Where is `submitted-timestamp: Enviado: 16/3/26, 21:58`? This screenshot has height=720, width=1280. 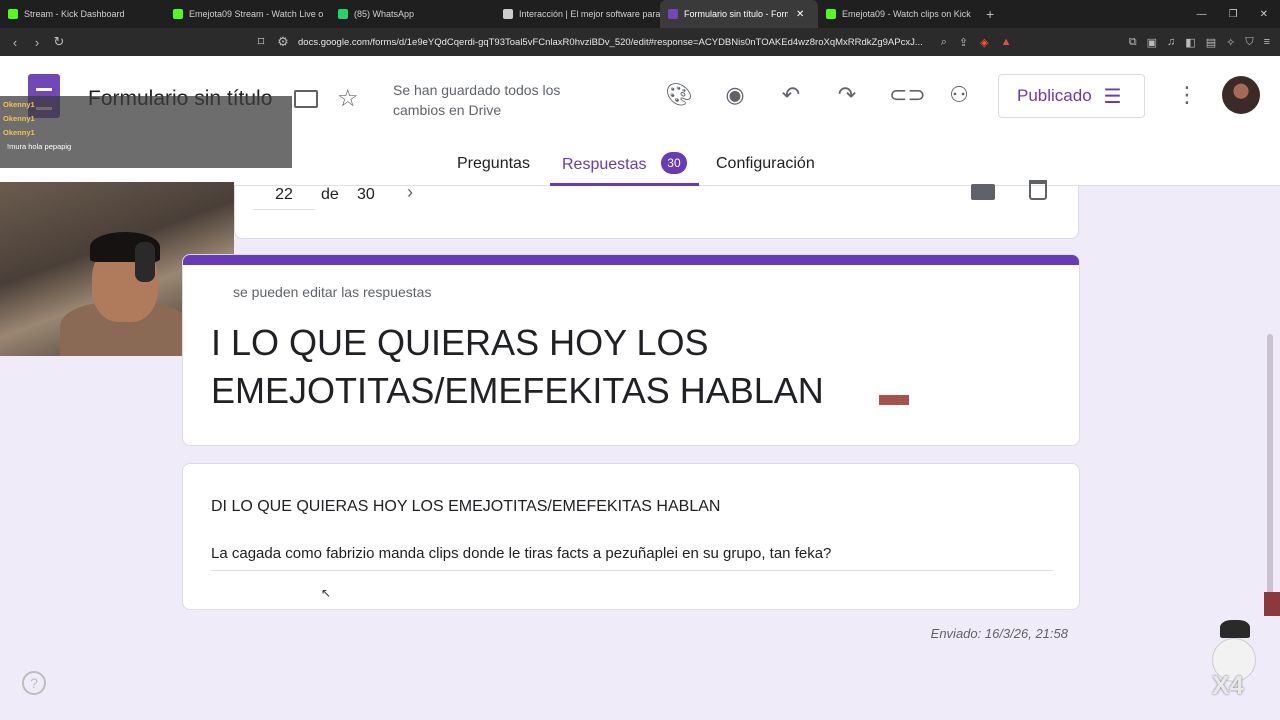 submitted-timestamp: Enviado: 16/3/26, 21:58 is located at coordinates (999, 633).